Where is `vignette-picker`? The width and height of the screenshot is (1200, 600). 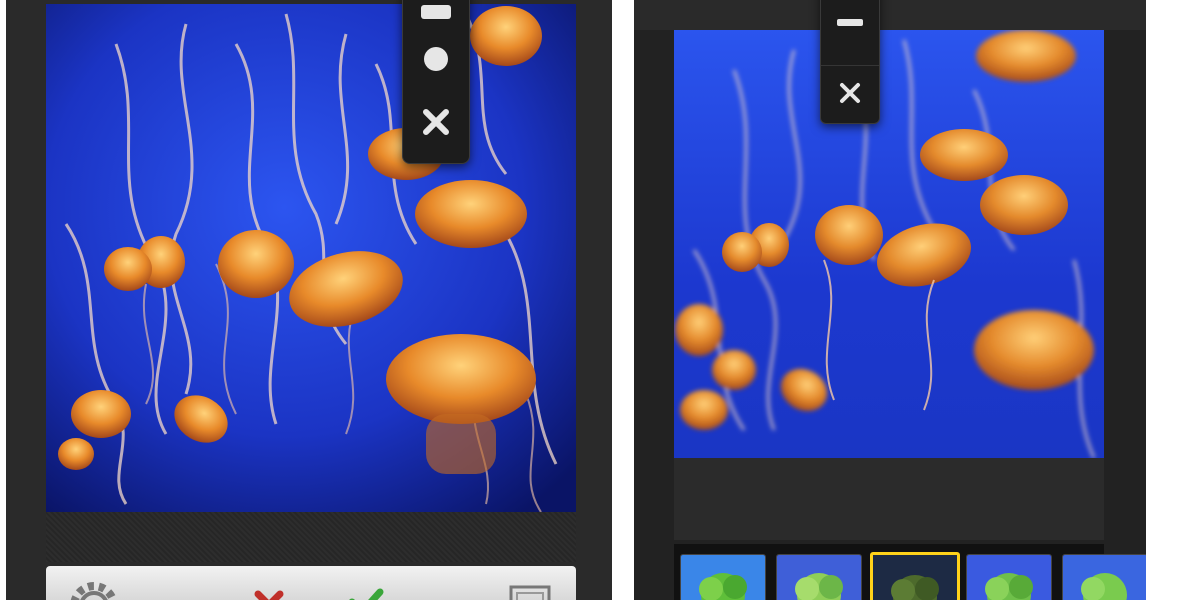
vignette-picker is located at coordinates (436, 82).